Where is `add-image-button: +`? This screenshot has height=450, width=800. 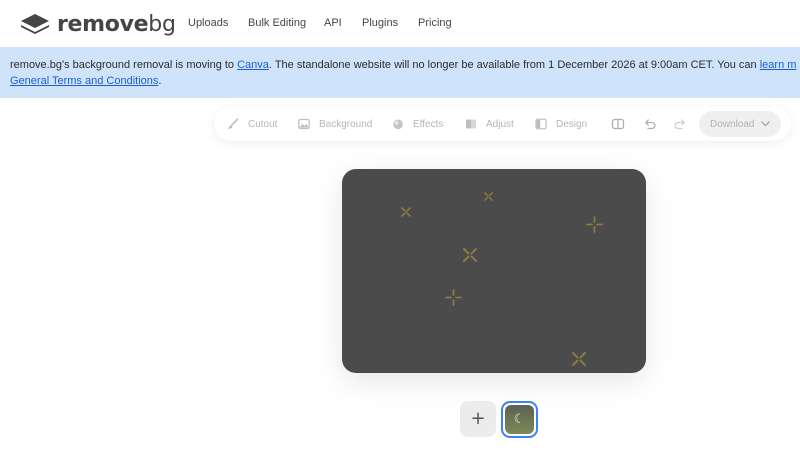
add-image-button: + is located at coordinates (478, 419).